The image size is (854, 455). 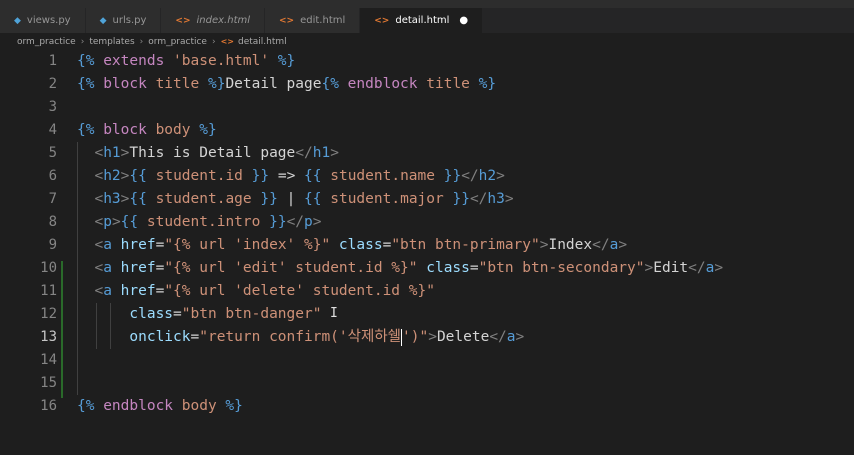 What do you see at coordinates (427, 360) in the screenshot?
I see `code-line: 14` at bounding box center [427, 360].